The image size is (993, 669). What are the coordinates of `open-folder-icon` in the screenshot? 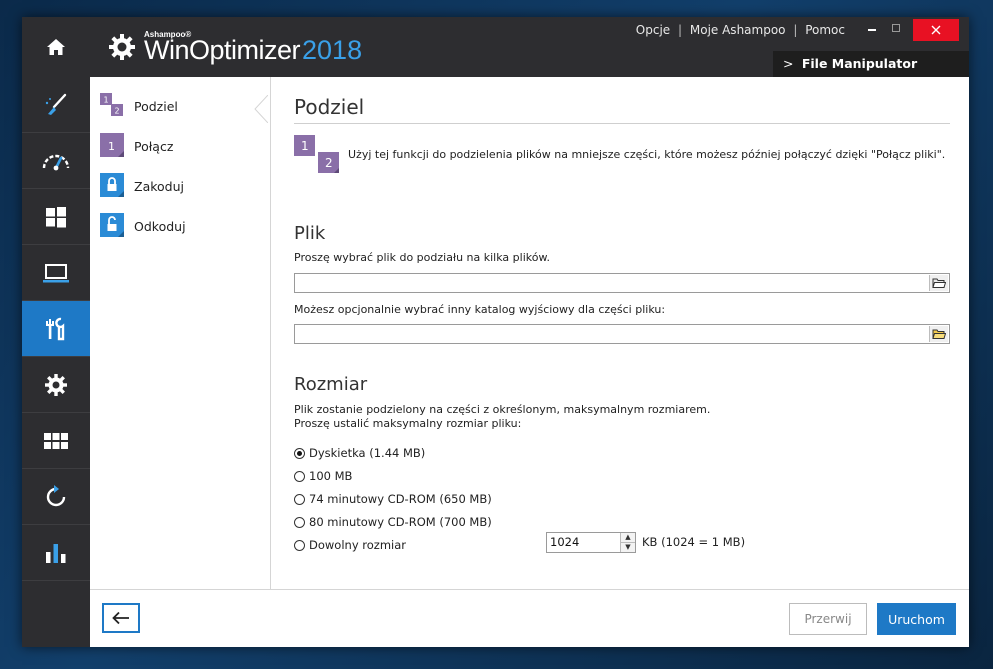 It's located at (939, 283).